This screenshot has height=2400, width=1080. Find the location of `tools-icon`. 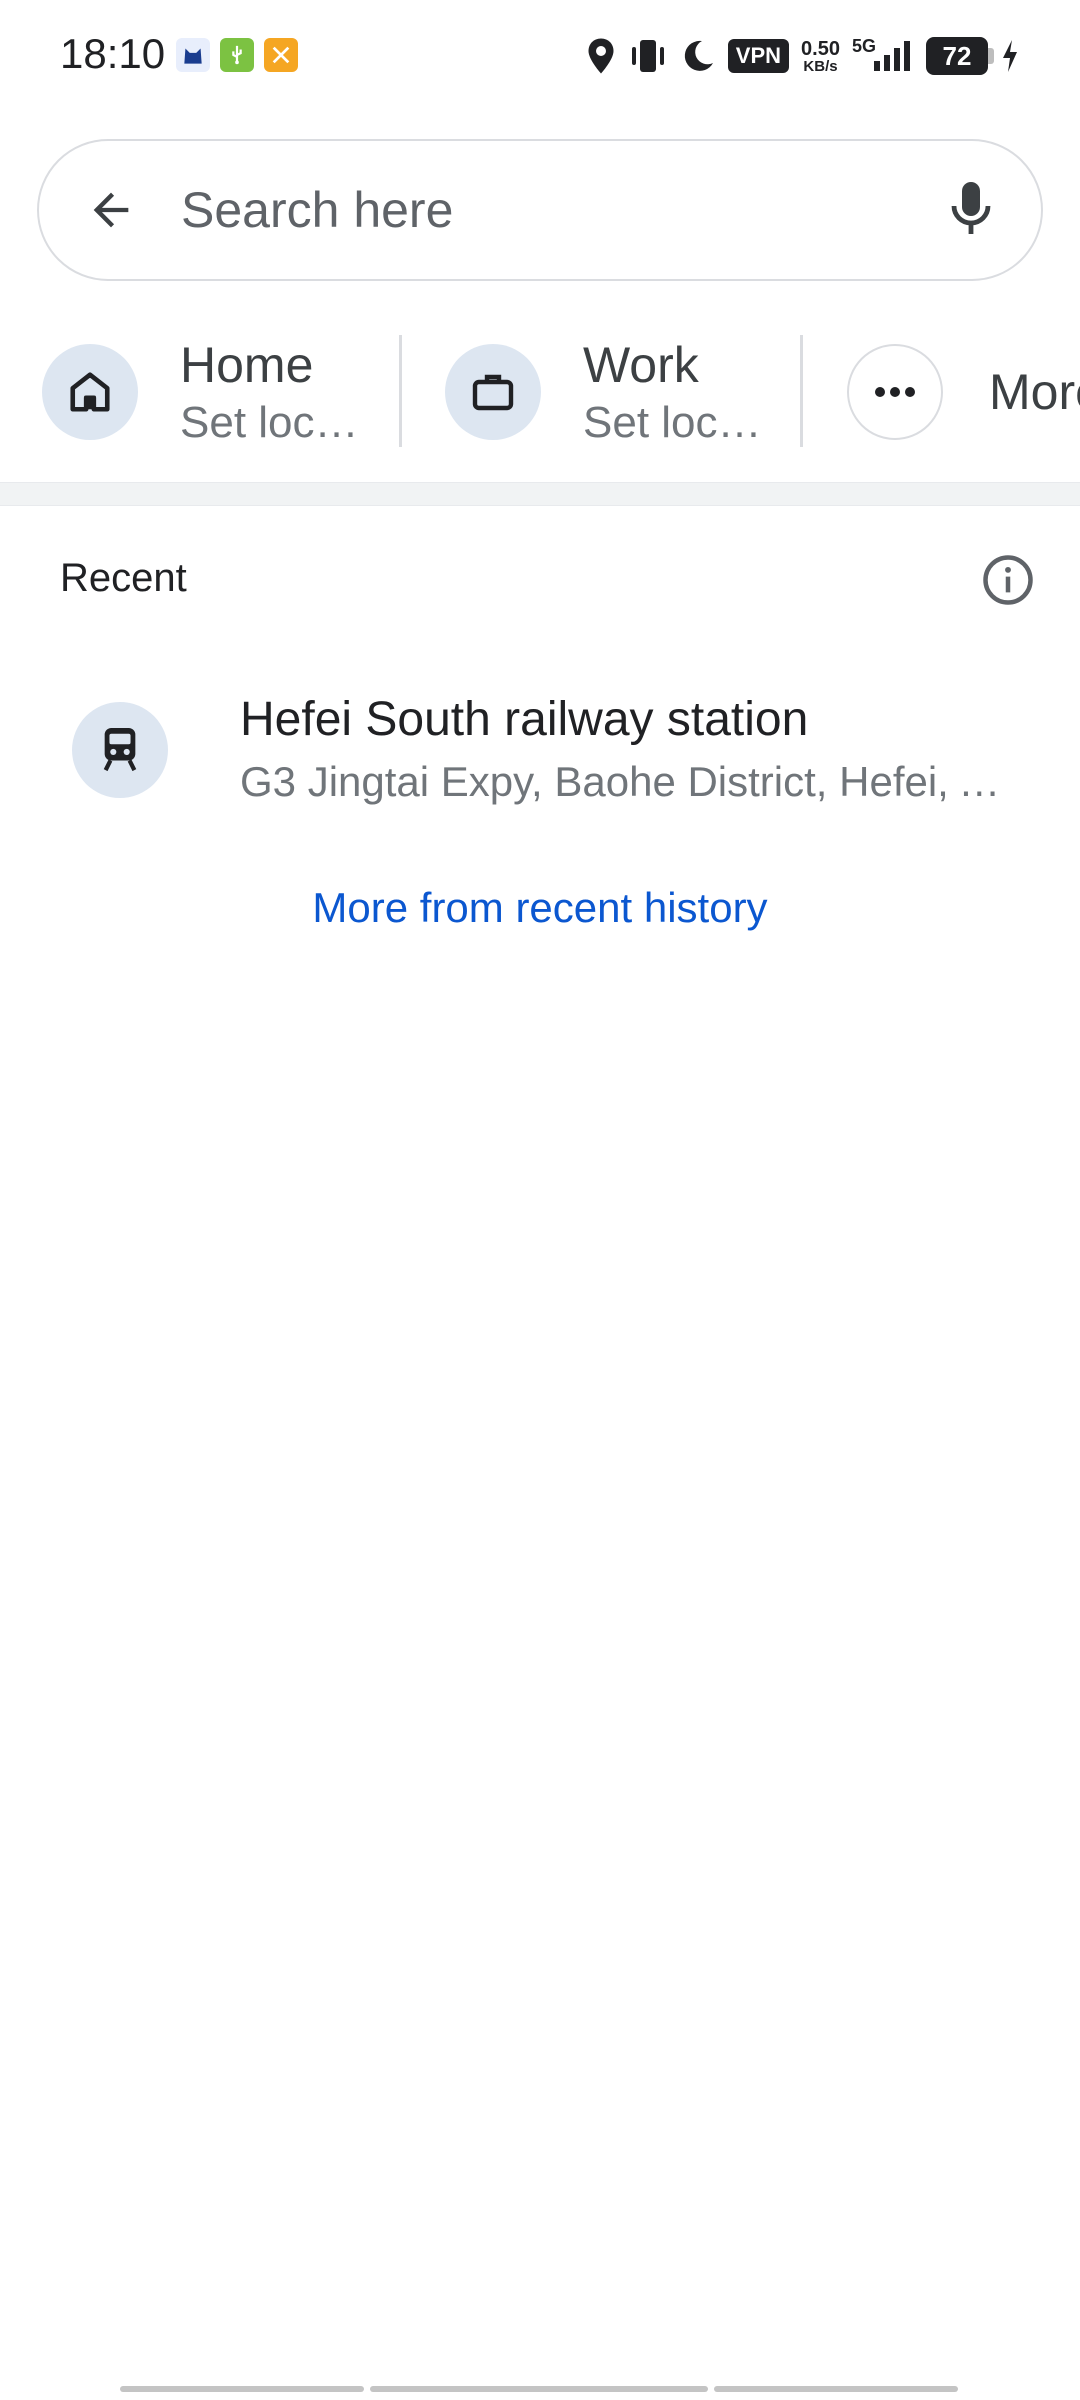

tools-icon is located at coordinates (281, 55).